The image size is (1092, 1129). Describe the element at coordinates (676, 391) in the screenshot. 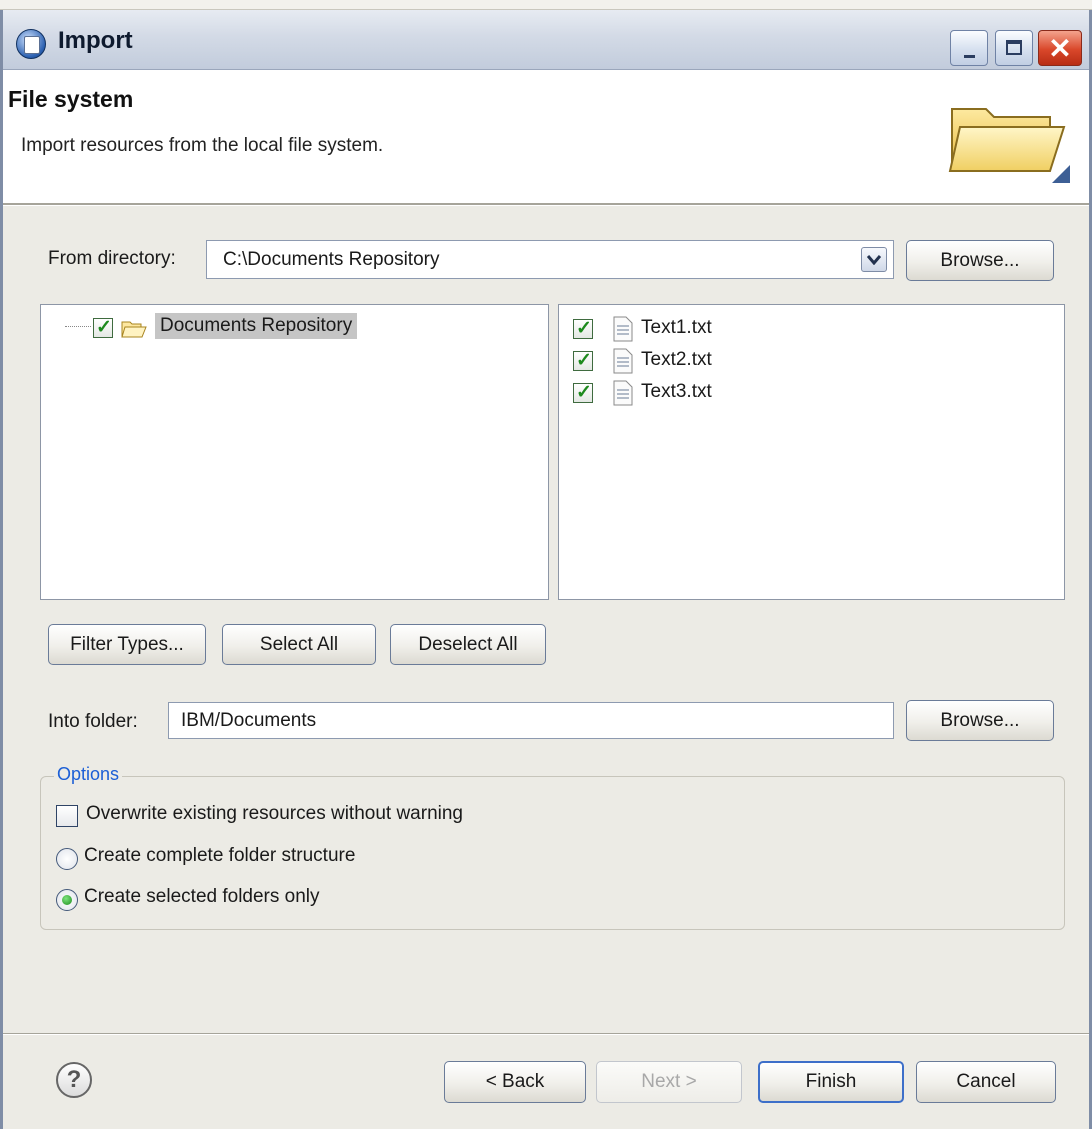

I see `file-name: Text3.txt` at that location.